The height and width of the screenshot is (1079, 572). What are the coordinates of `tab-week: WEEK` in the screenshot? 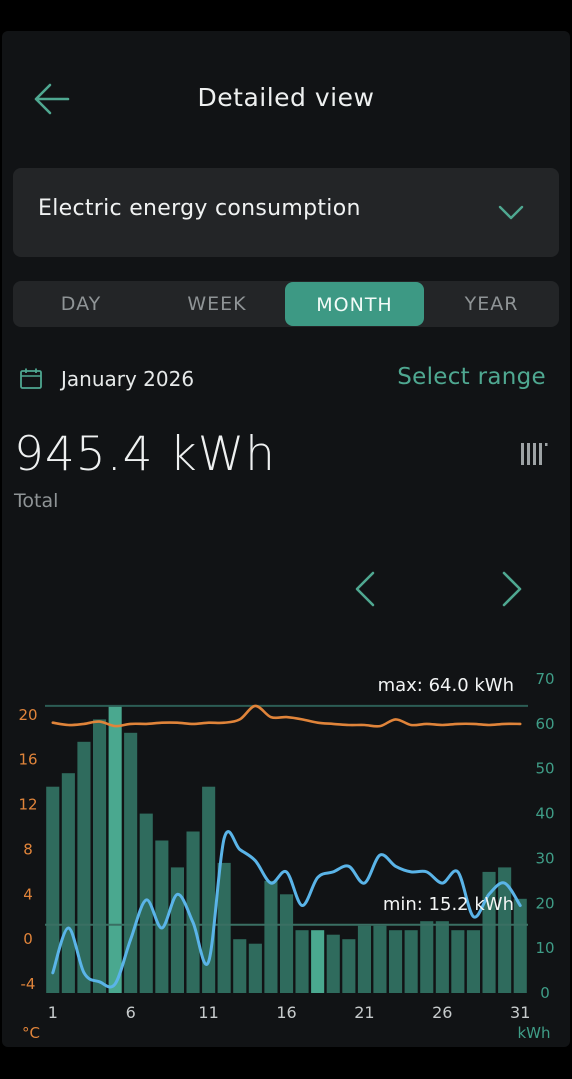 It's located at (217, 304).